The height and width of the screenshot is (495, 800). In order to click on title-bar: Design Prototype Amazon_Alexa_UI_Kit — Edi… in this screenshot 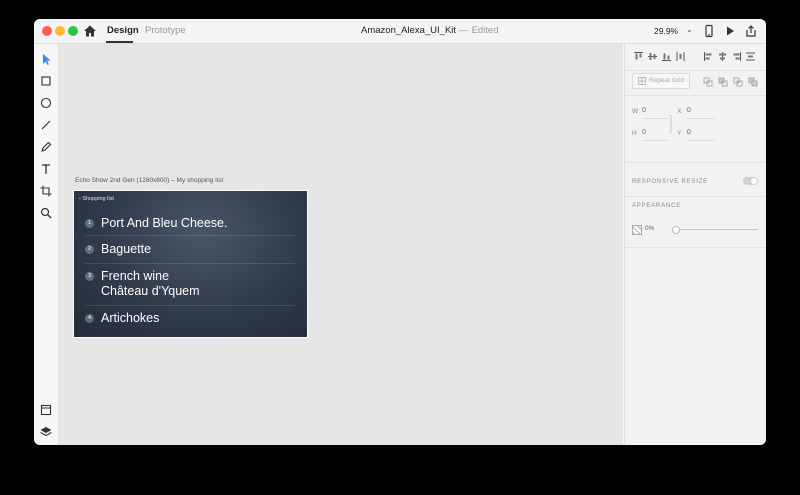, I will do `click(400, 31)`.